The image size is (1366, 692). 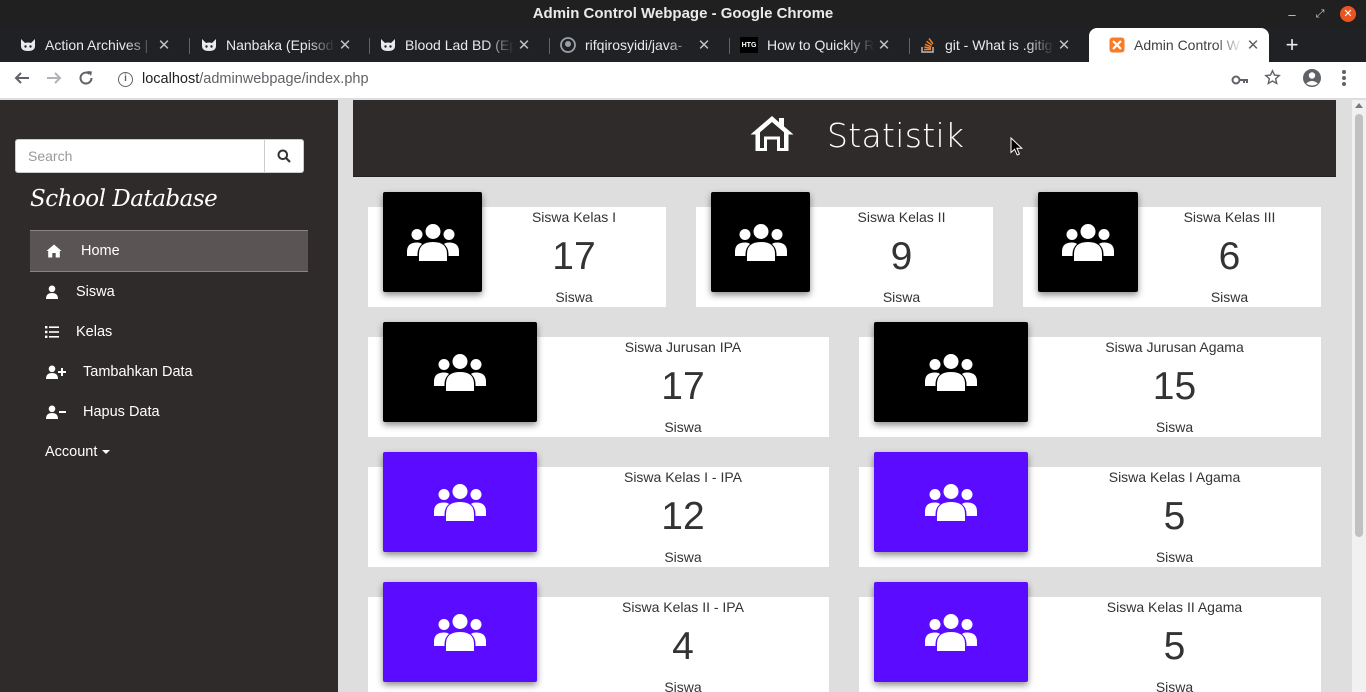 What do you see at coordinates (1174, 386) in the screenshot?
I see `stat-value: 15` at bounding box center [1174, 386].